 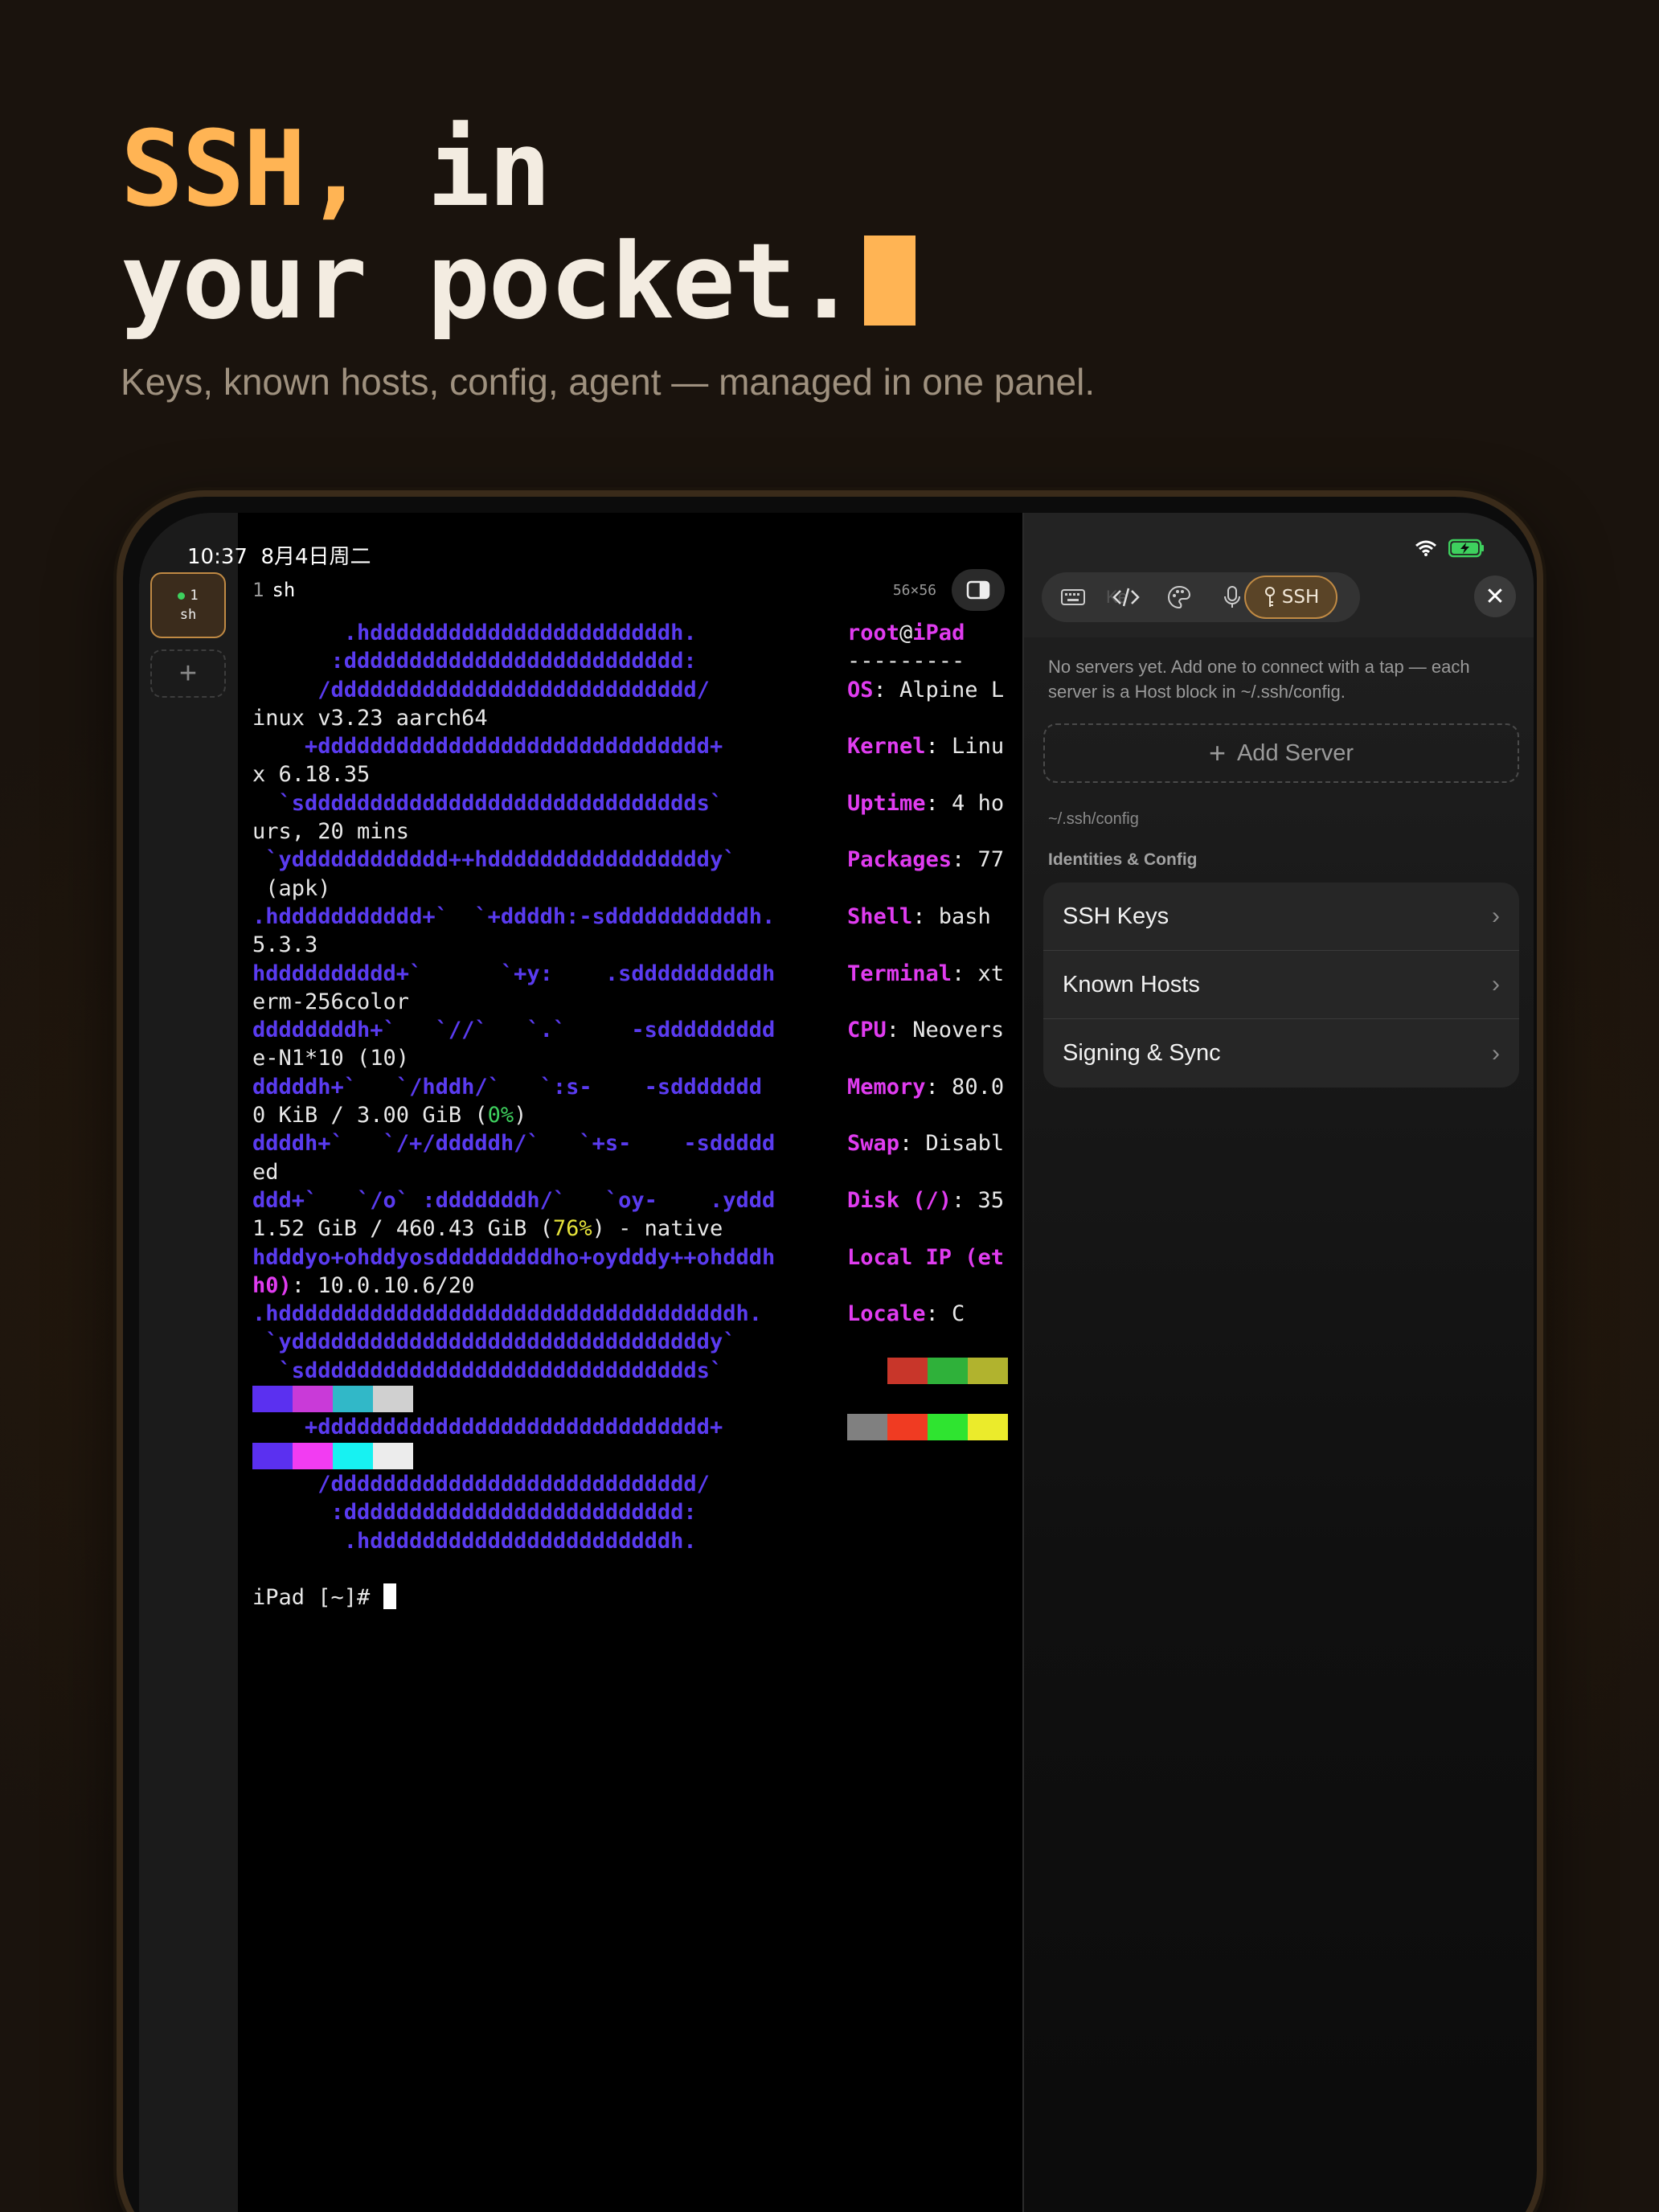 I want to click on terminal-line: `yddddddddddddddddddddddddddddddddy`, so click(x=638, y=1342).